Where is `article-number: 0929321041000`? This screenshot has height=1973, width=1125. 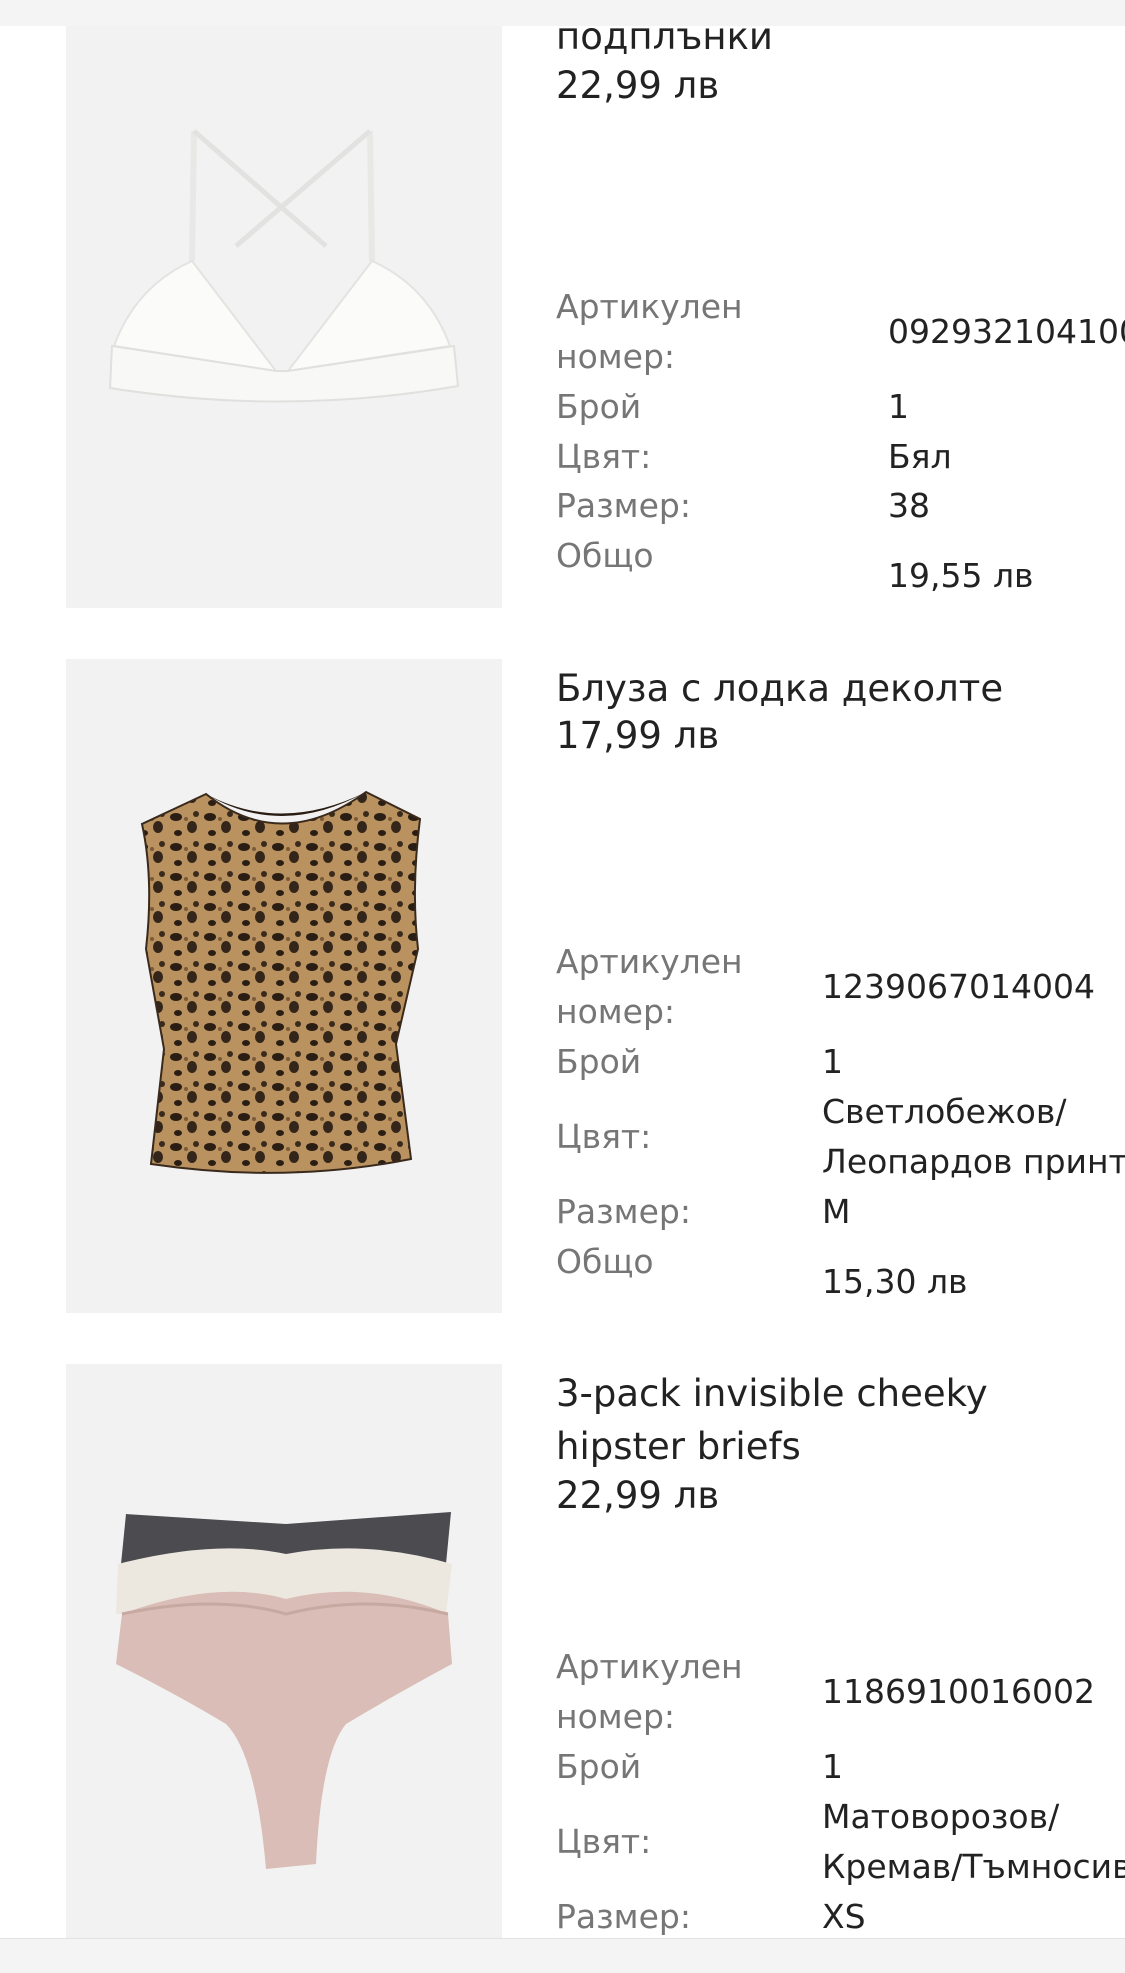 article-number: 0929321041000 is located at coordinates (1006, 331).